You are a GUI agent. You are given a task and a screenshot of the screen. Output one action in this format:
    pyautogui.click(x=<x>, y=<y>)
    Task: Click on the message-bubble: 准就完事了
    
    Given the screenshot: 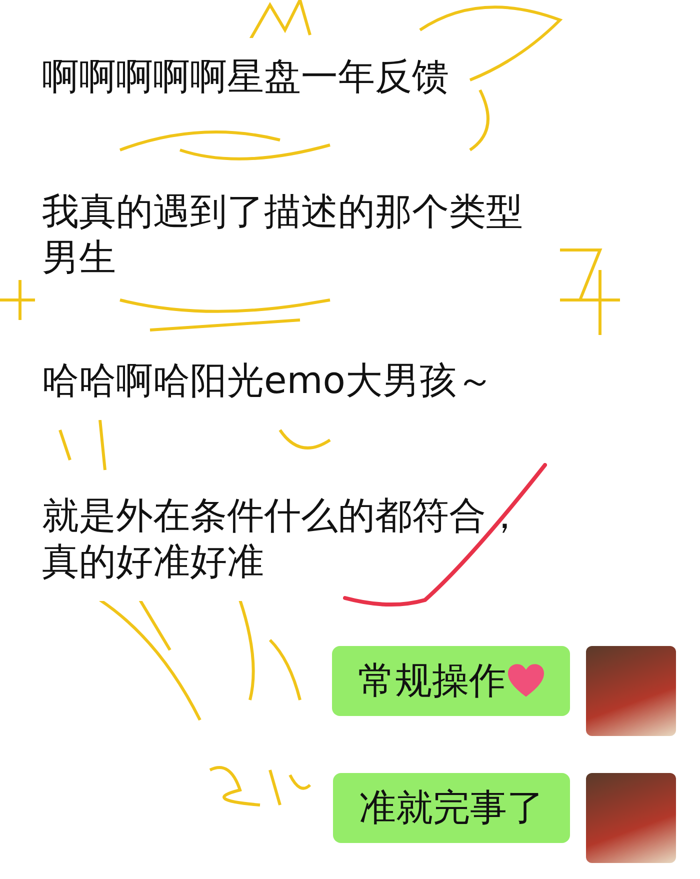 What is the action you would take?
    pyautogui.click(x=451, y=808)
    